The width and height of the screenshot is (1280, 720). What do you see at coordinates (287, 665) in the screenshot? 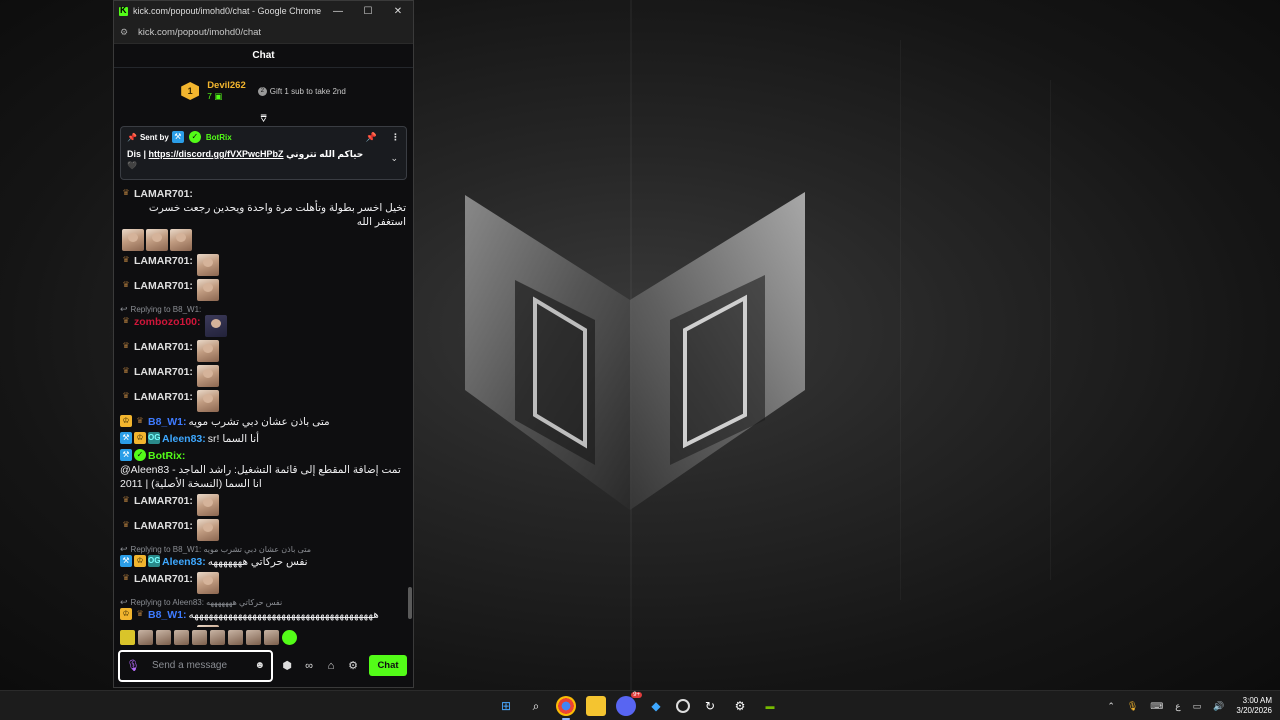
I see `kicks-icon: ⬢` at bounding box center [287, 665].